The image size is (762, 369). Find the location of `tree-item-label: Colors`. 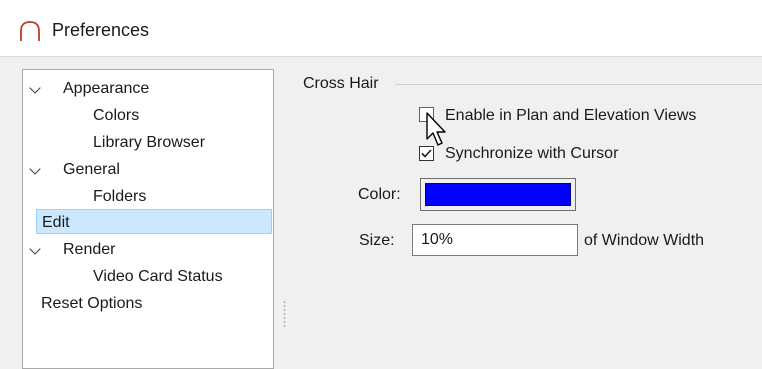

tree-item-label: Colors is located at coordinates (116, 115).